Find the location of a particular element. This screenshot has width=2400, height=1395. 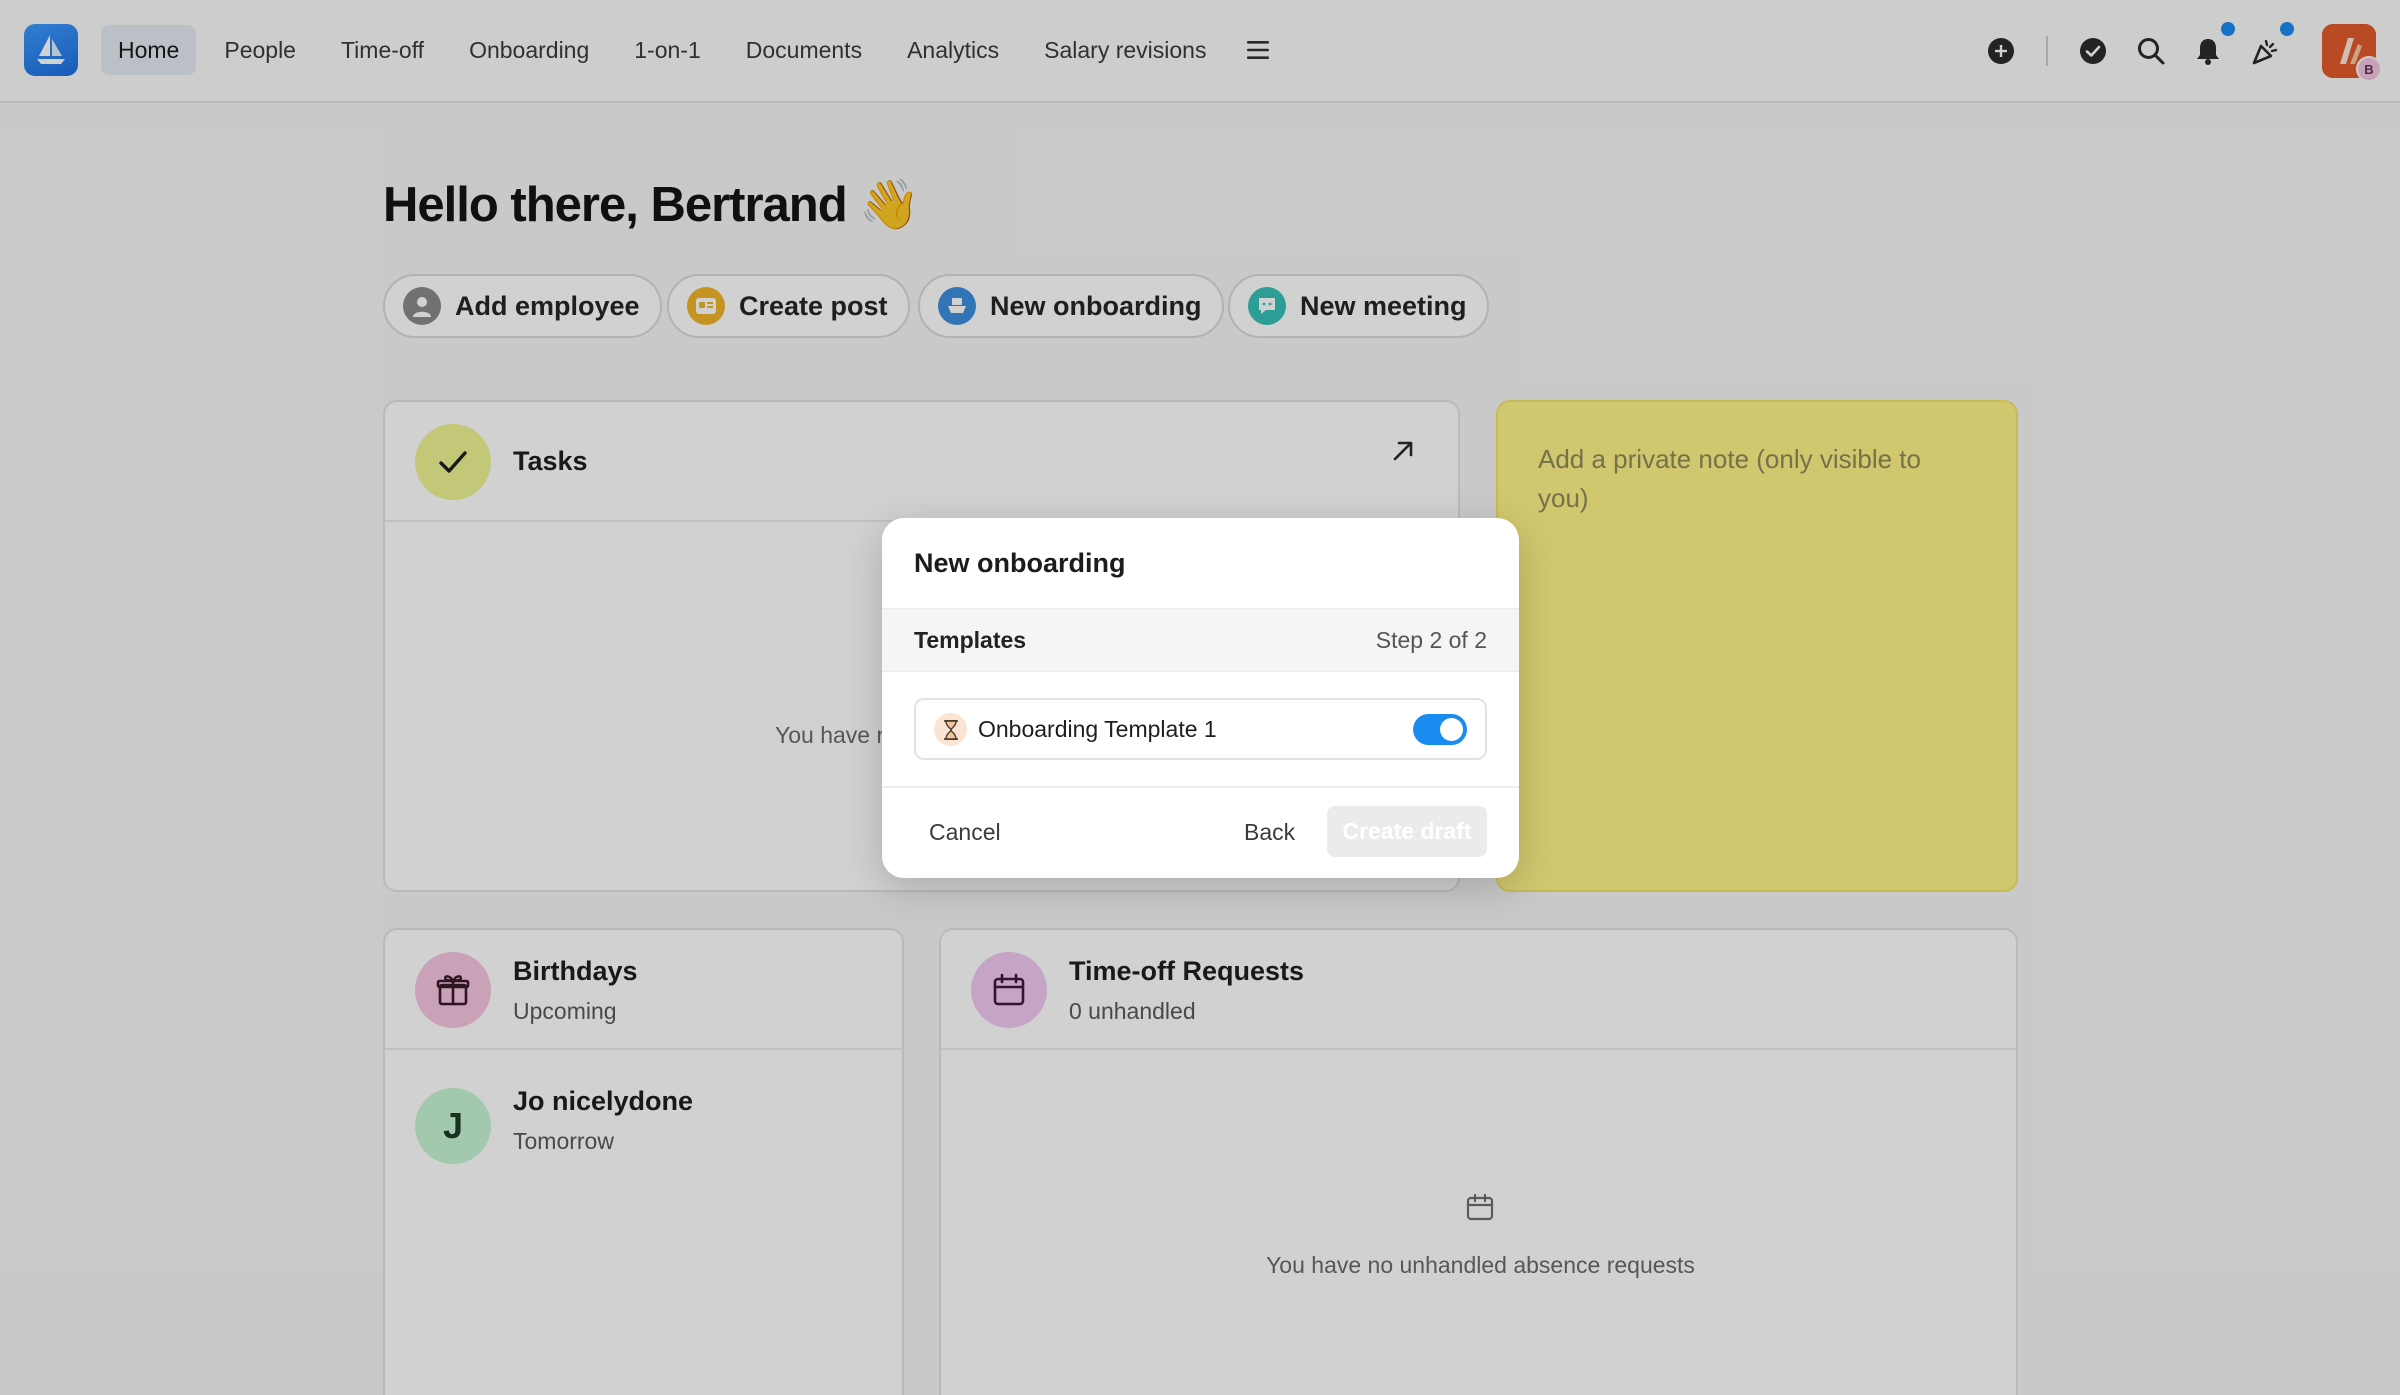

create-draft-button: Create draft is located at coordinates (1407, 831).